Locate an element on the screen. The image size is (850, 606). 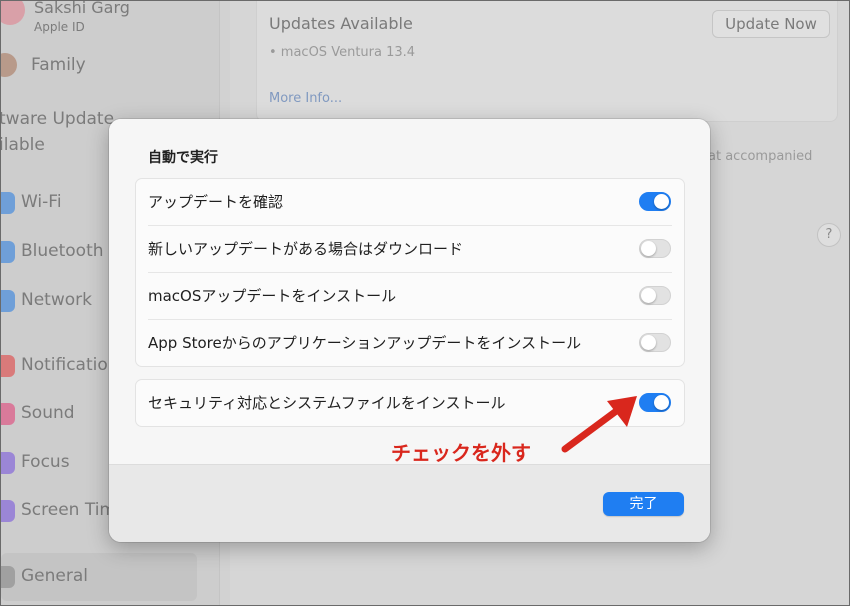
row-label: アップデートを確認 is located at coordinates (216, 202).